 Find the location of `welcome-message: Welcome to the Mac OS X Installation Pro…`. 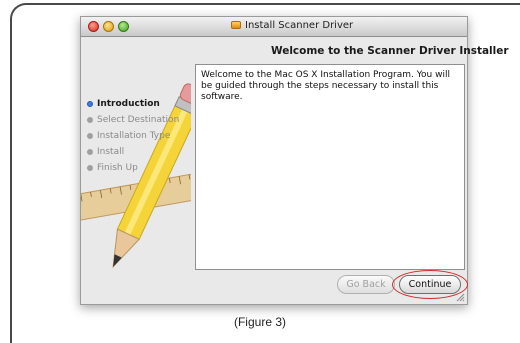

welcome-message: Welcome to the Mac OS X Installation Pro… is located at coordinates (325, 86).